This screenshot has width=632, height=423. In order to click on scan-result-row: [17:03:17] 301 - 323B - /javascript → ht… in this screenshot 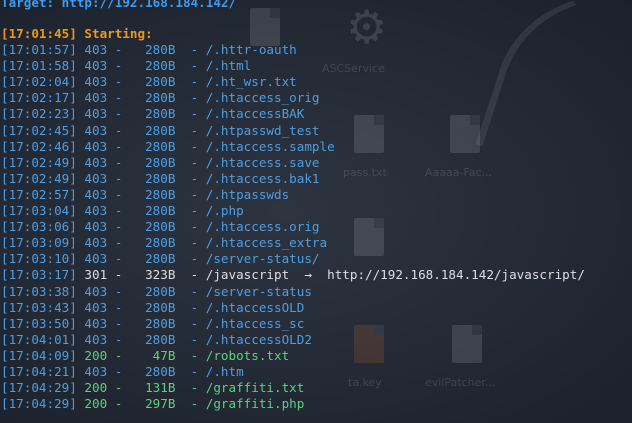, I will do `click(293, 275)`.